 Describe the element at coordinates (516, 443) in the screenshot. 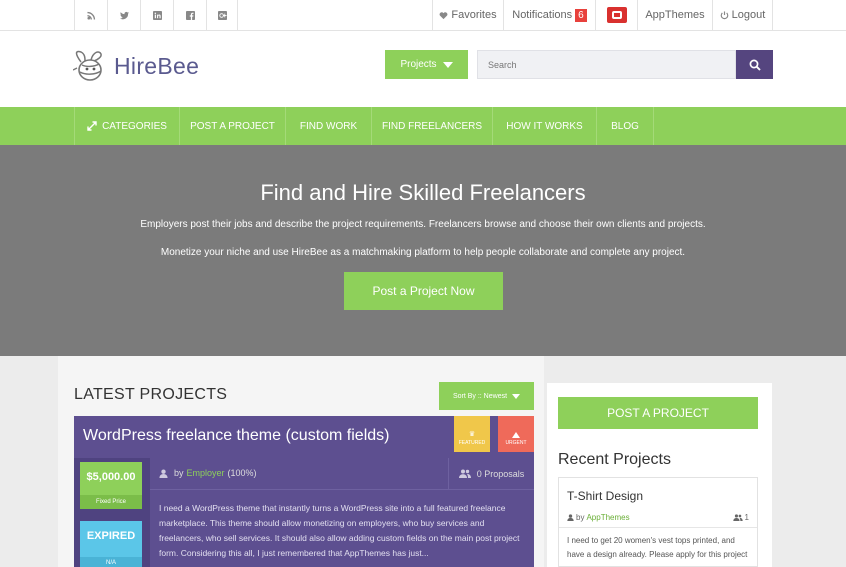

I see `urgent-label: URGENT` at that location.